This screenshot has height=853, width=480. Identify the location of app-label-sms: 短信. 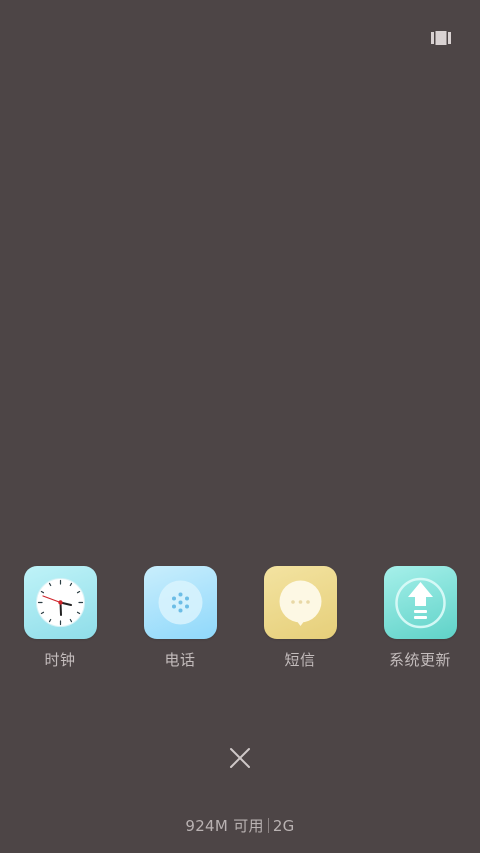
(300, 660).